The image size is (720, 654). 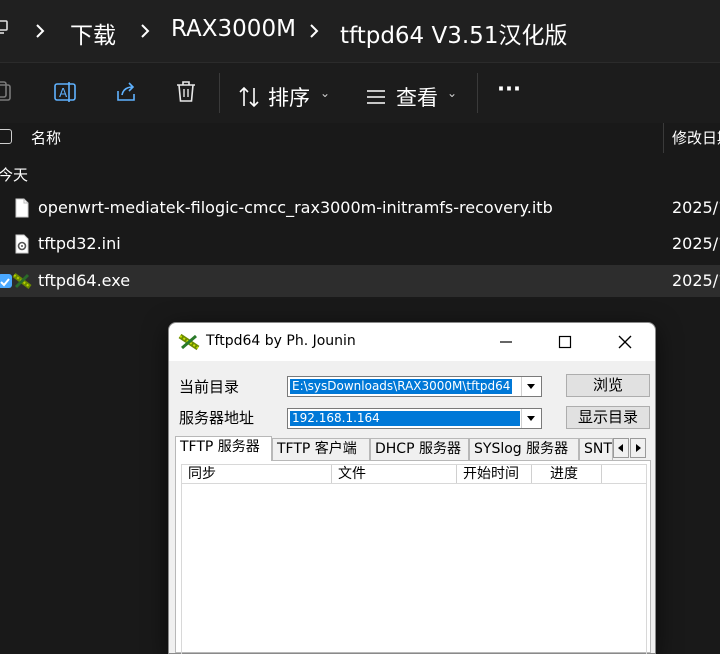 What do you see at coordinates (608, 385) in the screenshot?
I see `browse-button: 浏览` at bounding box center [608, 385].